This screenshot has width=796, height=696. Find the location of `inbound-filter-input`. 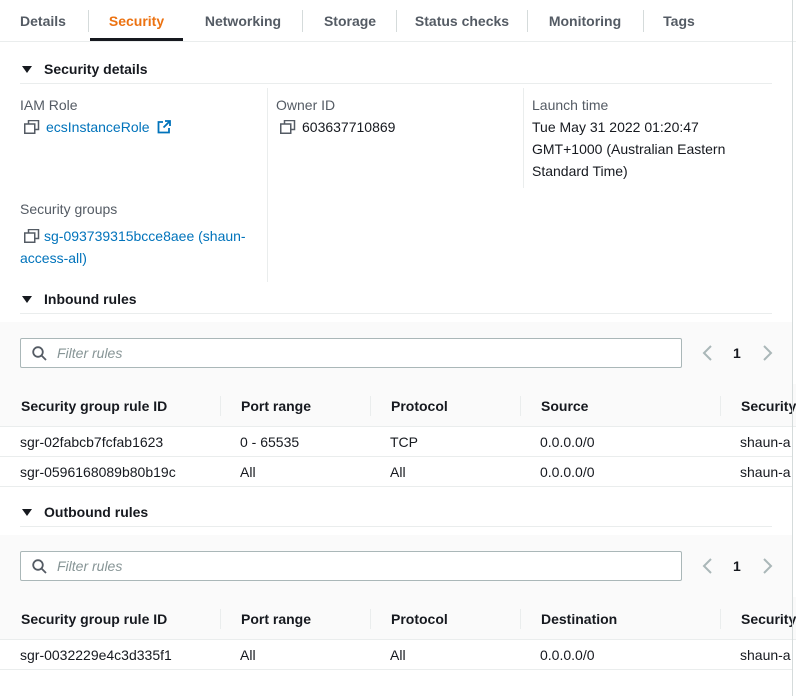

inbound-filter-input is located at coordinates (365, 353).